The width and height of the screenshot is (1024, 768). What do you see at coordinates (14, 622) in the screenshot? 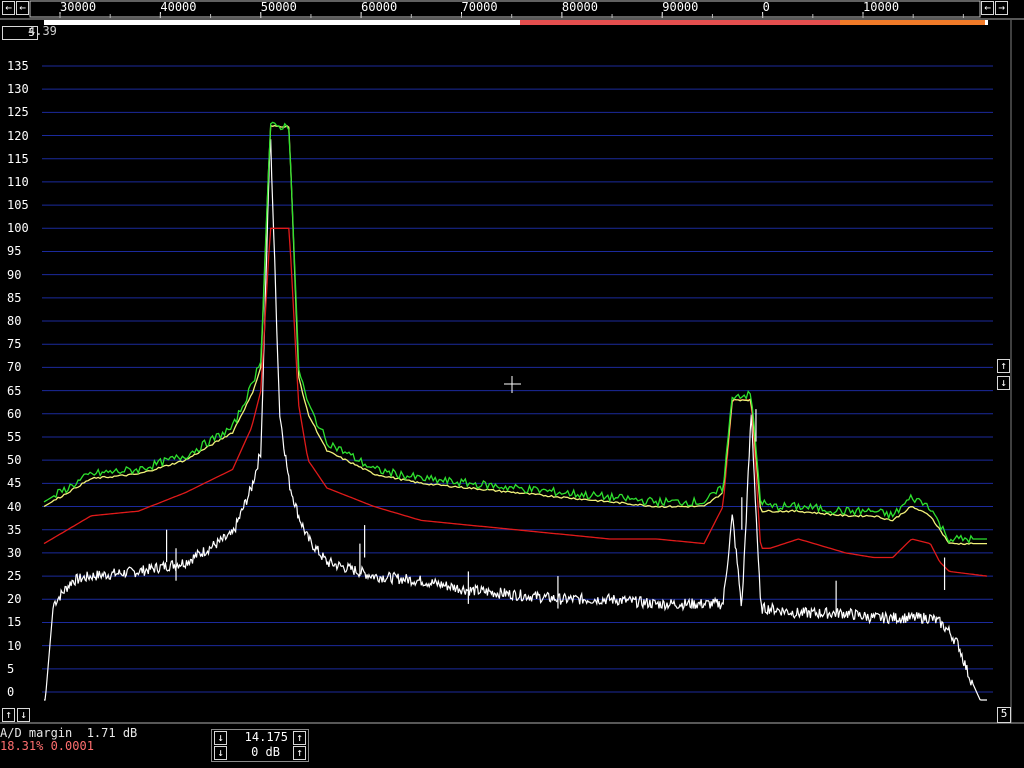
I see `y-label: 15` at bounding box center [14, 622].